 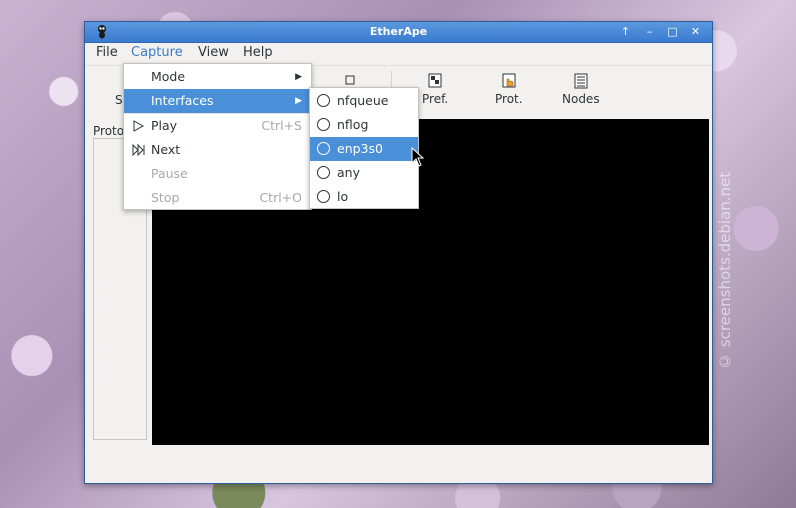 I want to click on keep-above-button: ↑, so click(x=625, y=31).